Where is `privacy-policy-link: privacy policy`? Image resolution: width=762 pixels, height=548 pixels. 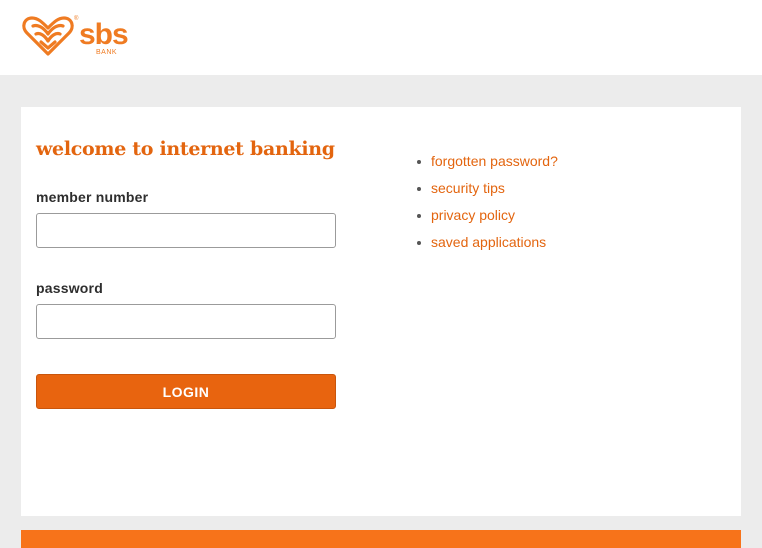
privacy-policy-link: privacy policy is located at coordinates (473, 215).